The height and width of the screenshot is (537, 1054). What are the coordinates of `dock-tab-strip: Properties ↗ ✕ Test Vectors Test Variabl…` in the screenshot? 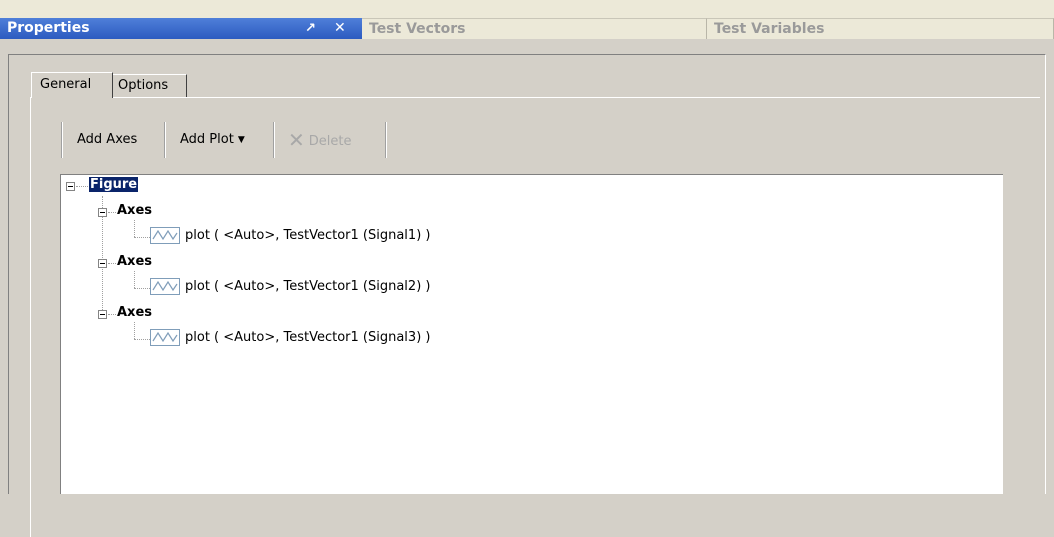 It's located at (527, 19).